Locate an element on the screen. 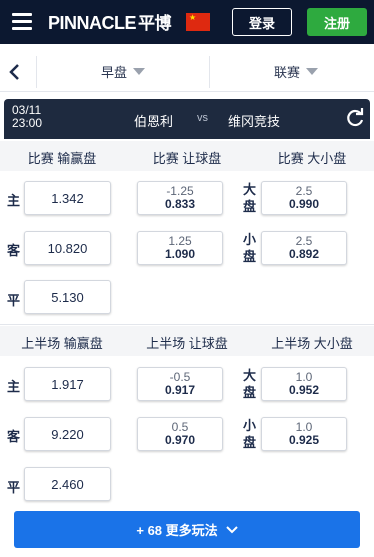  odds-button: 10.820 is located at coordinates (67, 248).